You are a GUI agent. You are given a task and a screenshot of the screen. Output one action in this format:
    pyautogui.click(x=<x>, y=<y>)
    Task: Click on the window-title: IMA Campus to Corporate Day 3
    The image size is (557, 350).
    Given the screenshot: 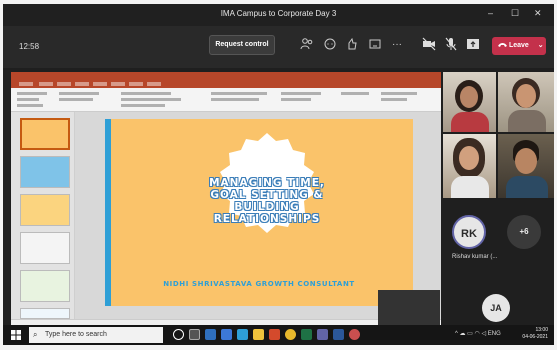 What is the action you would take?
    pyautogui.click(x=278, y=13)
    